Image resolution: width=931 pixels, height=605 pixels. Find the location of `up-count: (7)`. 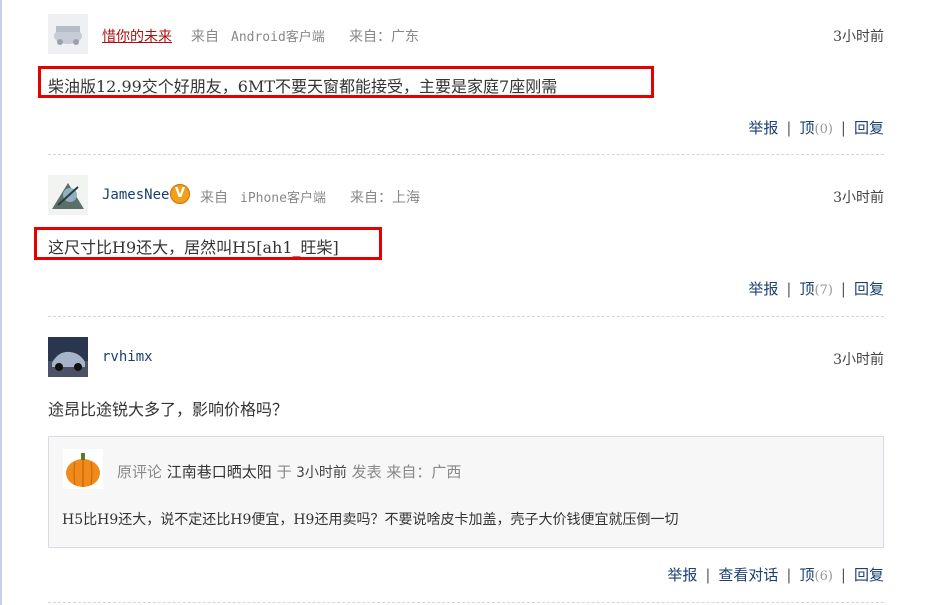

up-count: (7) is located at coordinates (823, 290).